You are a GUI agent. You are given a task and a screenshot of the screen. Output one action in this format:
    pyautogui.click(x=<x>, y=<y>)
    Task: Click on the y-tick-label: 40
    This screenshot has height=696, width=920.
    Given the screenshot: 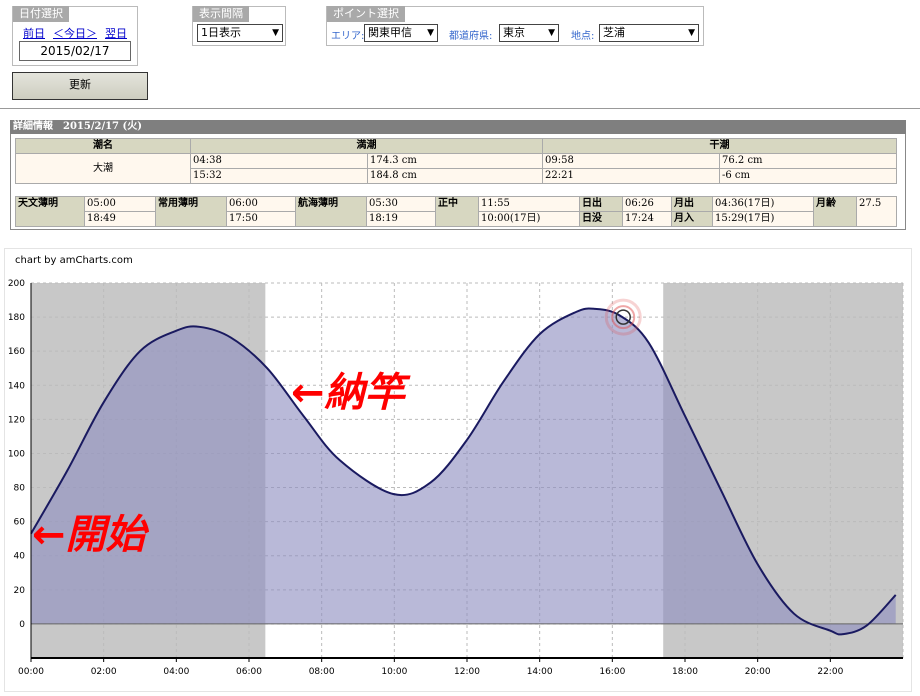 What is the action you would take?
    pyautogui.click(x=20, y=557)
    